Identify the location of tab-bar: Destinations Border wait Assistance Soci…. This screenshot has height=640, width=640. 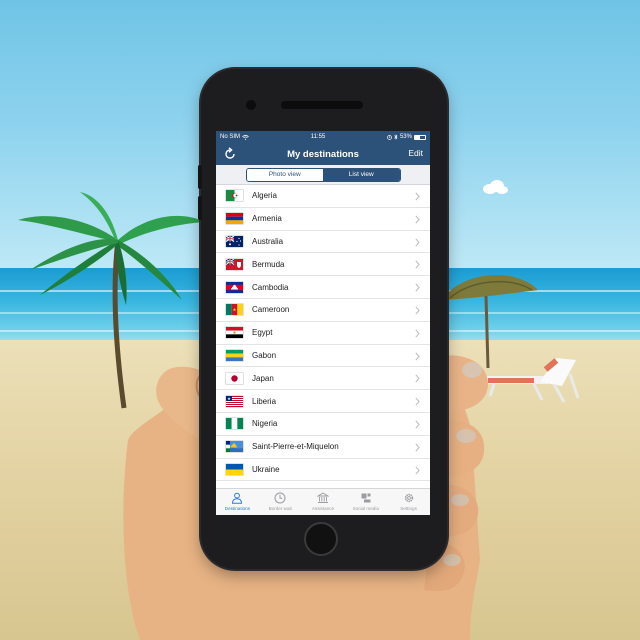
(323, 501).